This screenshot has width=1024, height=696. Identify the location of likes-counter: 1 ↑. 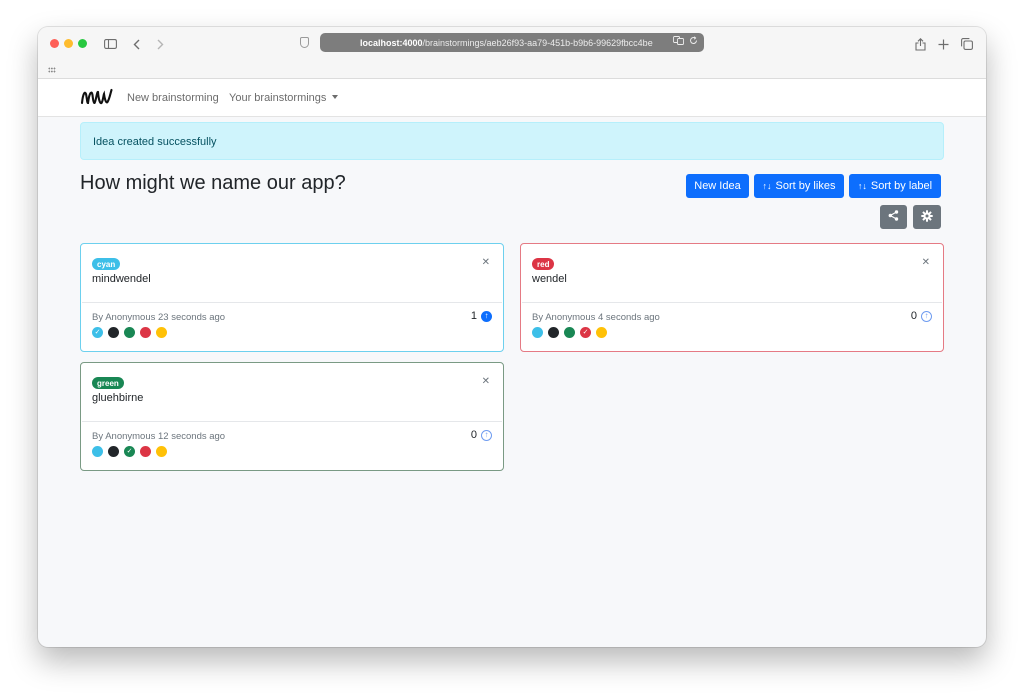
(481, 316).